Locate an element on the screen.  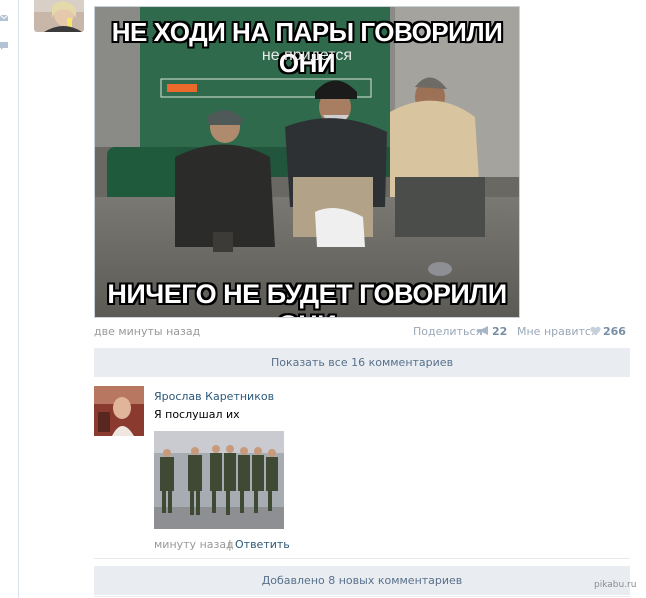
left-sidebar-strip is located at coordinates (9, 299).